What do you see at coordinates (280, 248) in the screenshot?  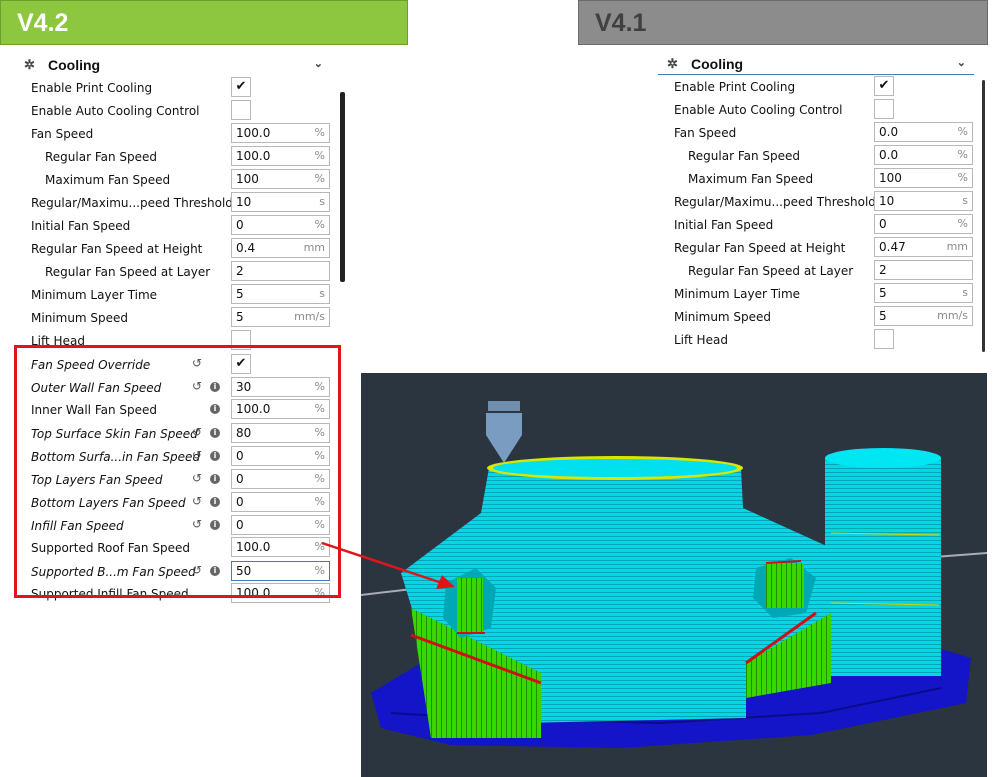 I see `setting-input: 0.4 mm` at bounding box center [280, 248].